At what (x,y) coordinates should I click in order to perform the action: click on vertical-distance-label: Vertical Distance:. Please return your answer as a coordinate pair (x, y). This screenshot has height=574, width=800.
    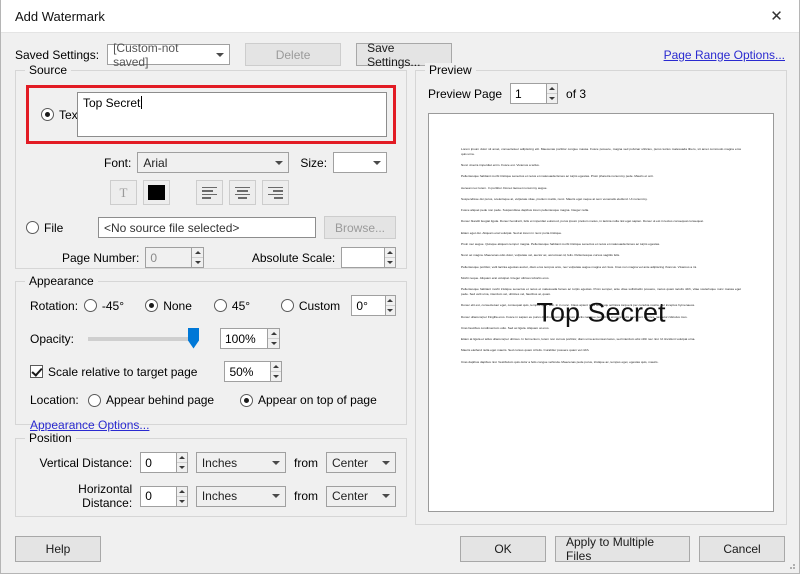
    Looking at the image, I should click on (86, 462).